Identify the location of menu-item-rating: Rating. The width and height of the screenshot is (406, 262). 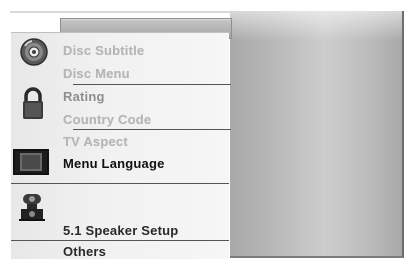
(84, 96).